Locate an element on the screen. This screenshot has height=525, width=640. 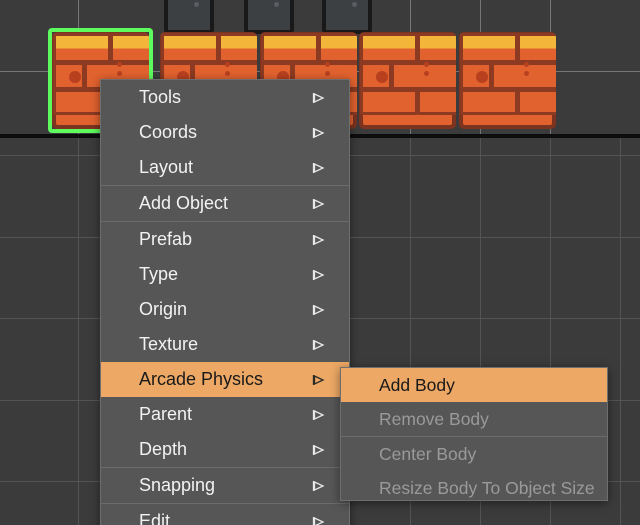
menu-item-prefab: Prefab is located at coordinates (225, 239).